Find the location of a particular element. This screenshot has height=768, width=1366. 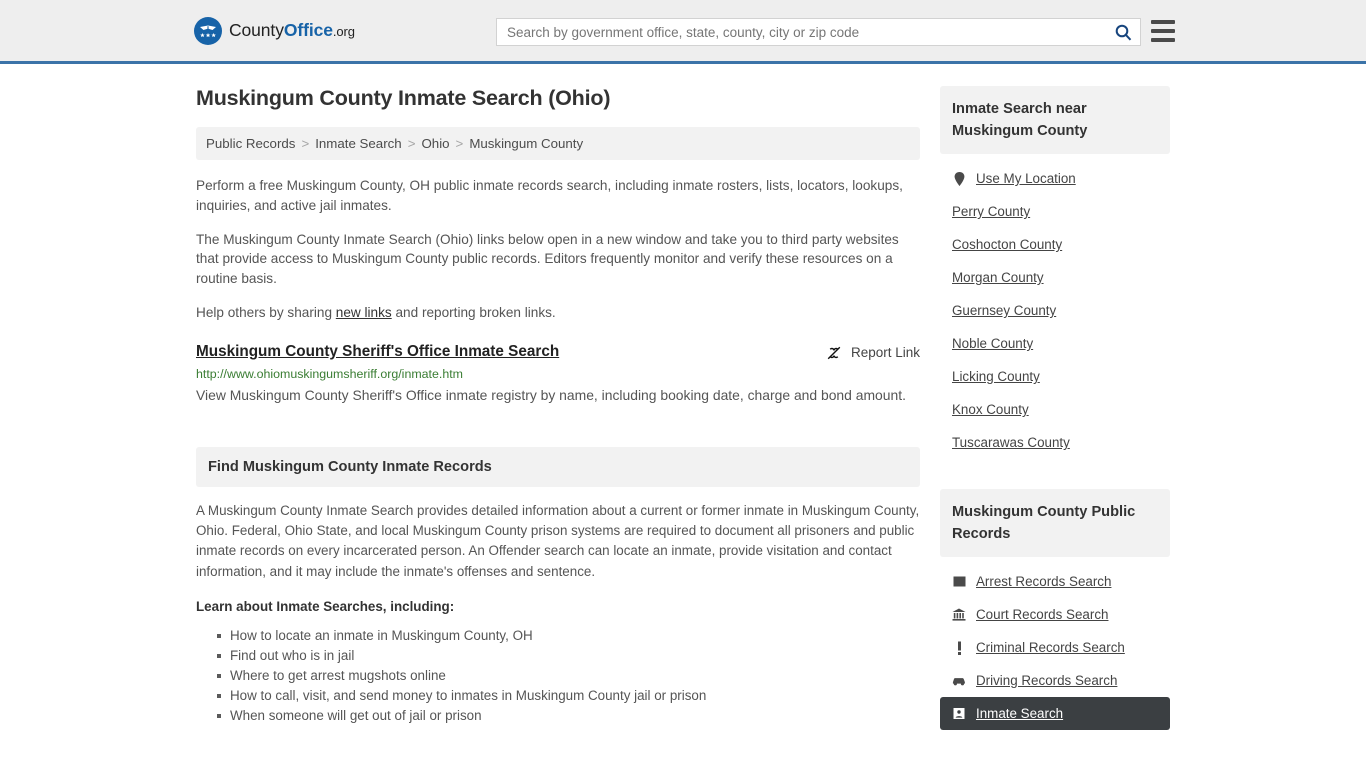

new-links-link: new links is located at coordinates (364, 312).